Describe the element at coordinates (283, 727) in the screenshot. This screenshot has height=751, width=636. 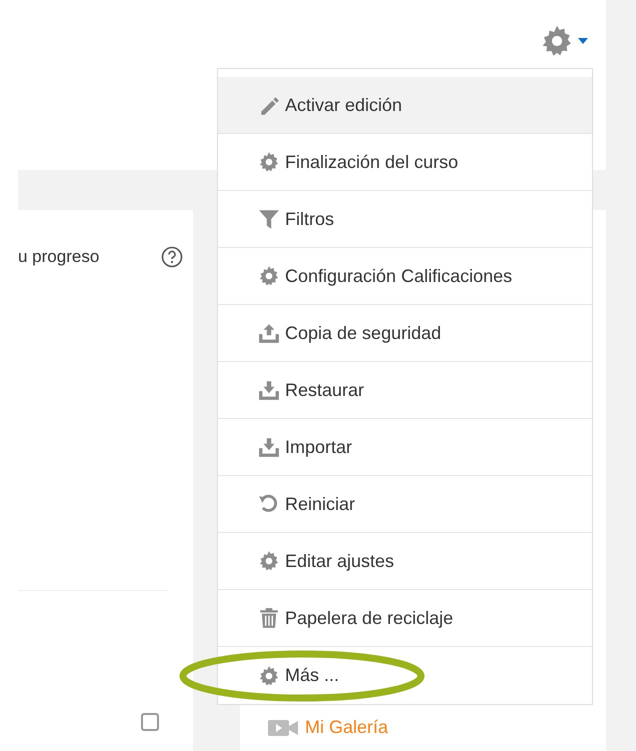
I see `video-camera-icon` at that location.